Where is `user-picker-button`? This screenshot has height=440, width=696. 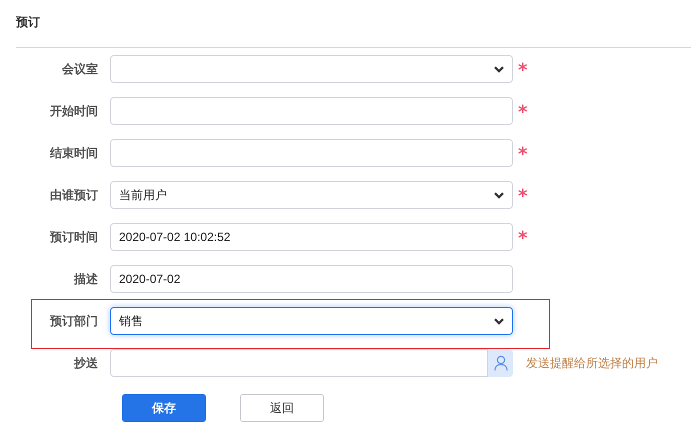
user-picker-button is located at coordinates (500, 363).